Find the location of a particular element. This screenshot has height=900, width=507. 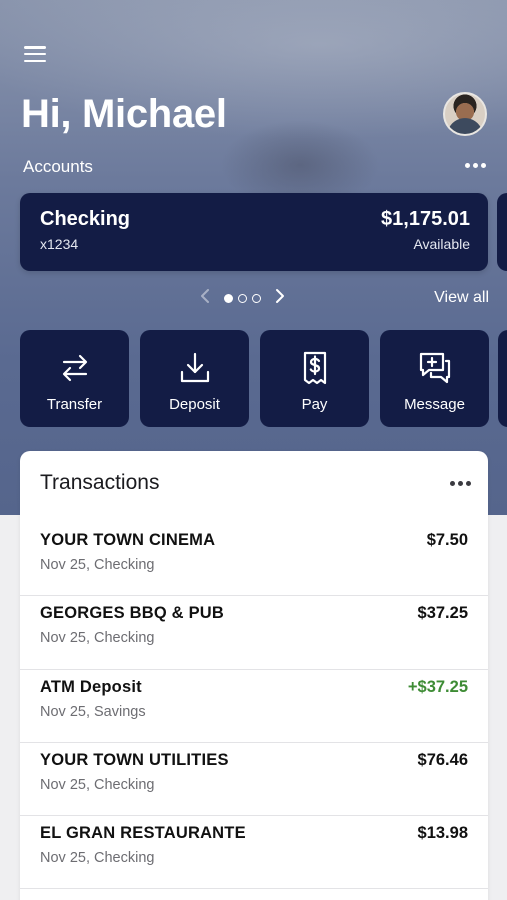

account-name: Checking is located at coordinates (85, 219).